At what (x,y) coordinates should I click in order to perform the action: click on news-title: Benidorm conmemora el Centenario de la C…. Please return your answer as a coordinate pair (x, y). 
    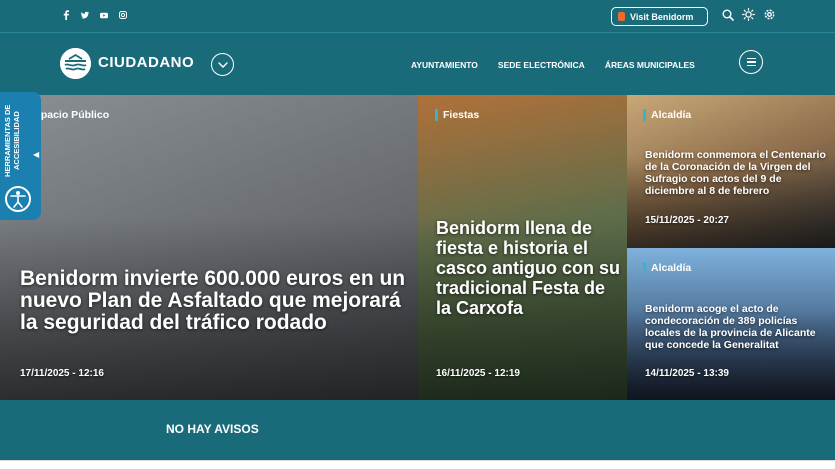
    Looking at the image, I should click on (735, 173).